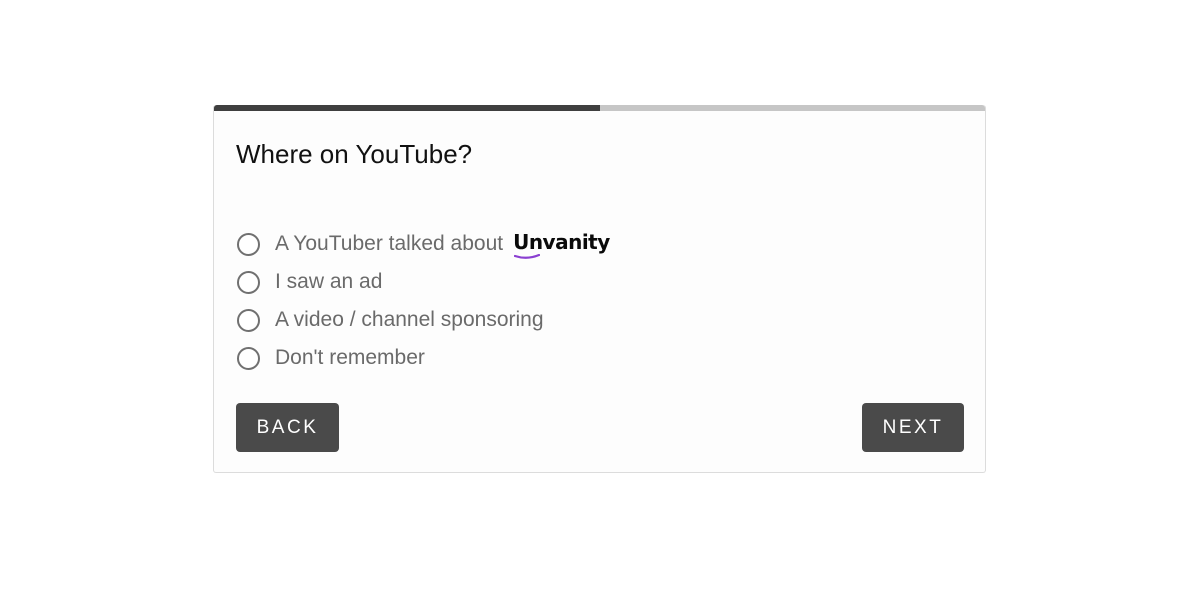 Image resolution: width=1200 pixels, height=600 pixels. I want to click on option-saw-ad: I saw an ad, so click(423, 282).